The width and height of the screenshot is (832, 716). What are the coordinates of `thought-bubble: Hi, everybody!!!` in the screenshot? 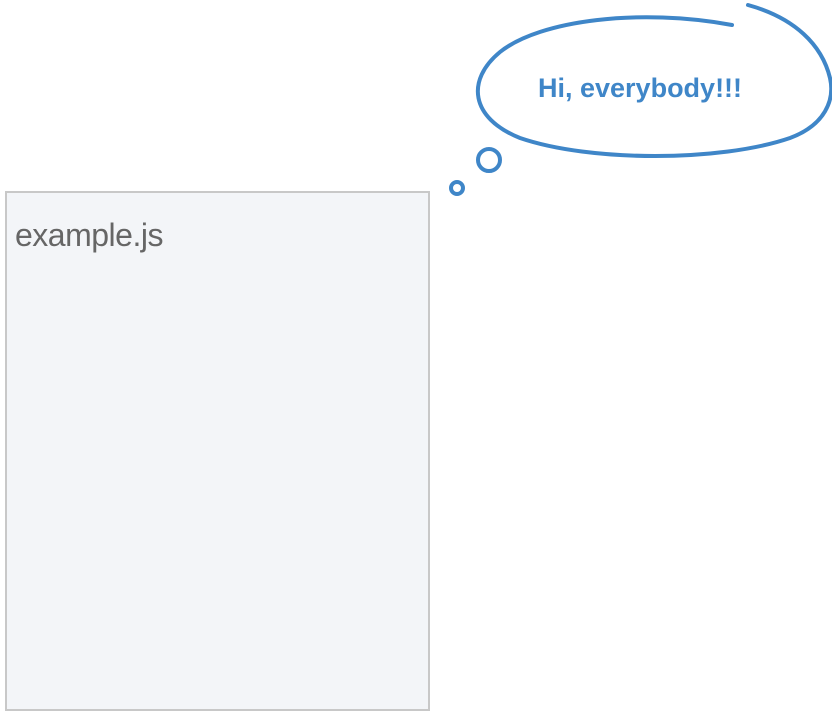 It's located at (640, 99).